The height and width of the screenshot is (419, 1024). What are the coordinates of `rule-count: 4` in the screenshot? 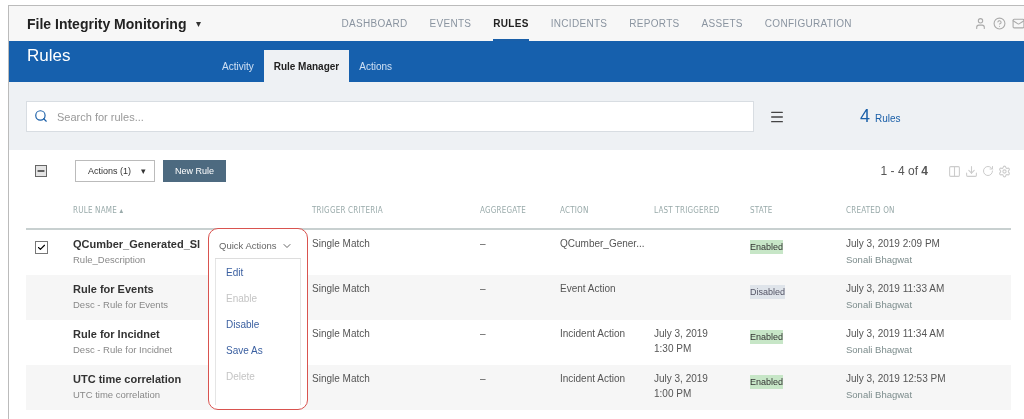 It's located at (865, 116).